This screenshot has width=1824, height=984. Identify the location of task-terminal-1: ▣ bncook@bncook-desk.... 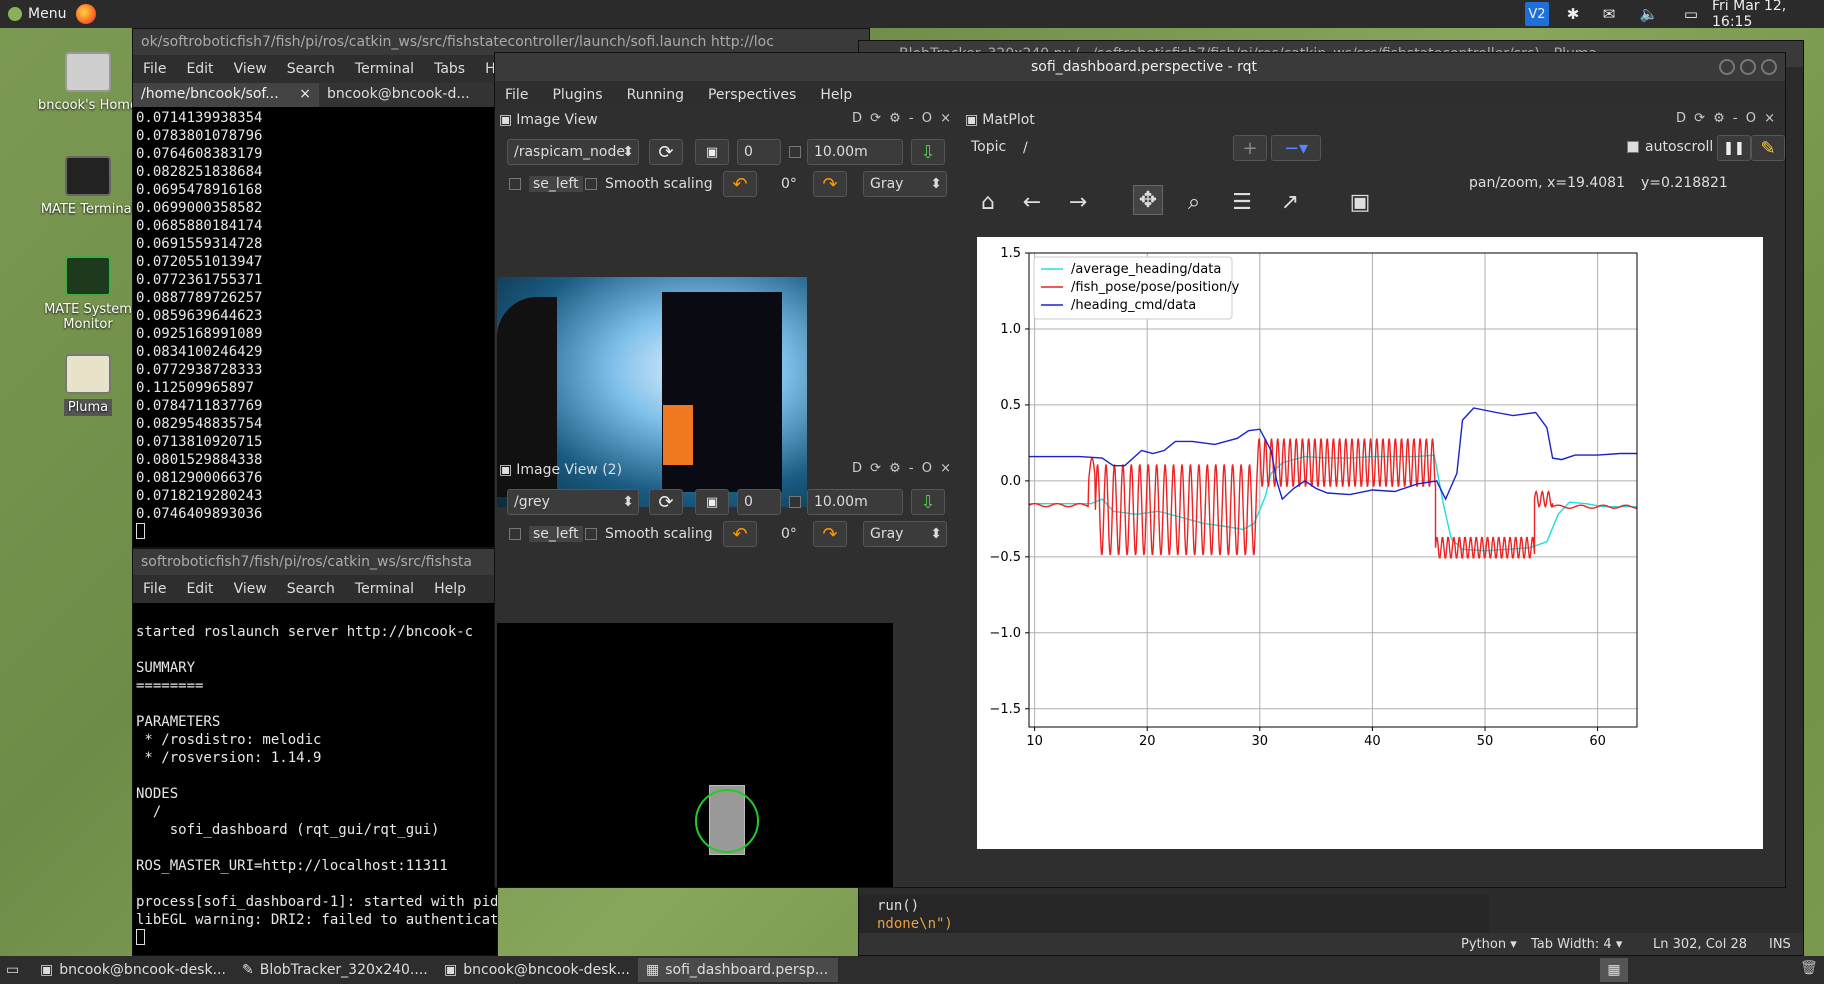
(132, 970).